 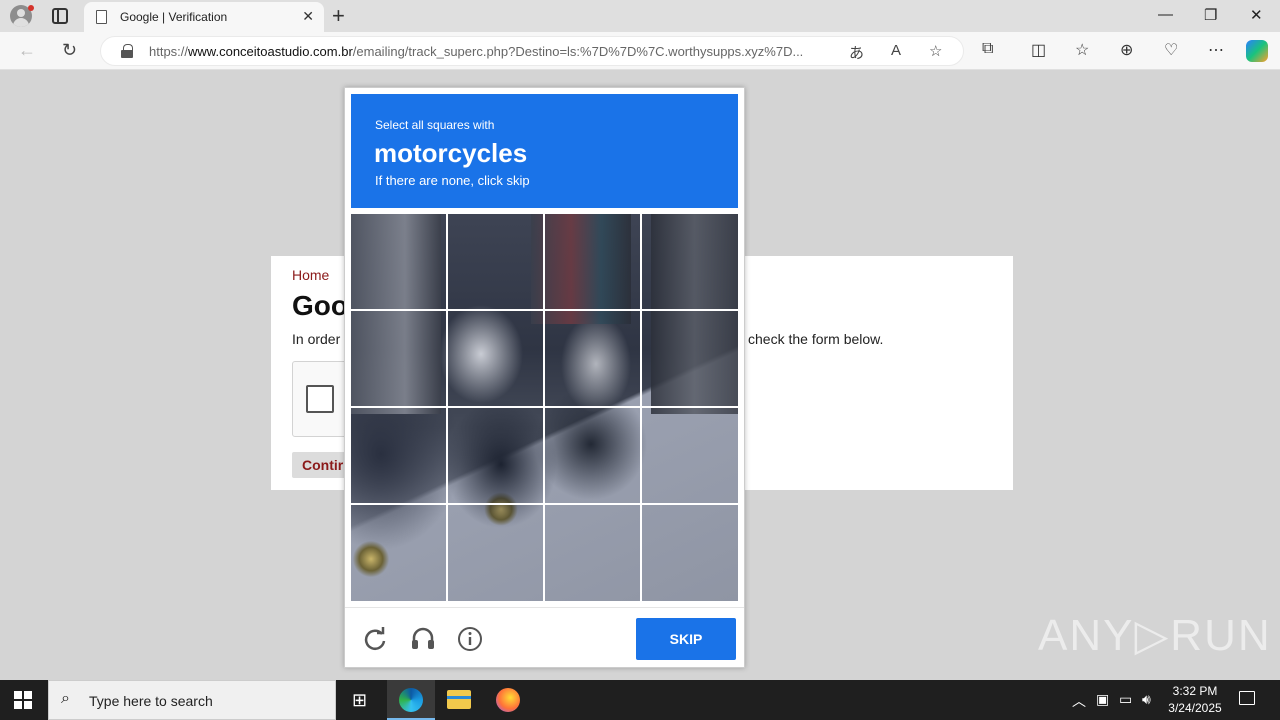 What do you see at coordinates (435, 125) in the screenshot?
I see `challenge-instruction: Select all squares with` at bounding box center [435, 125].